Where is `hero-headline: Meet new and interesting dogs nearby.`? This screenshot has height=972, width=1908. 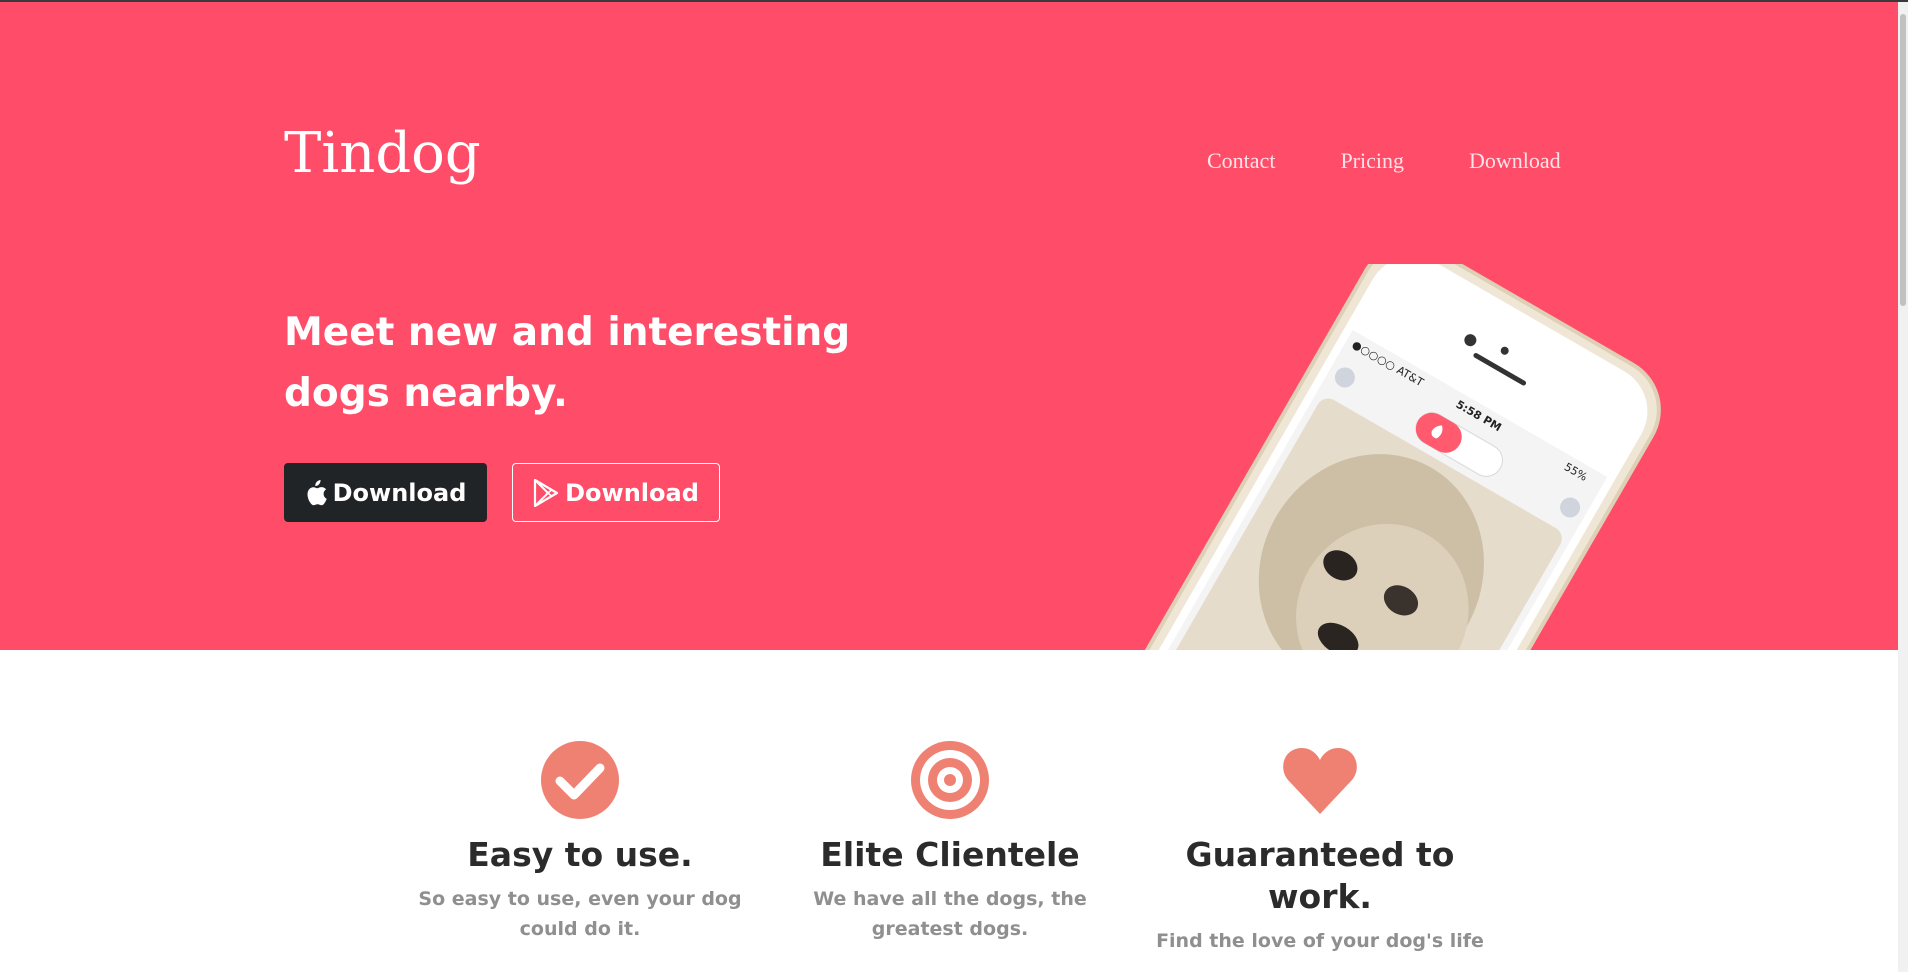 hero-headline: Meet new and interesting dogs nearby. is located at coordinates (567, 363).